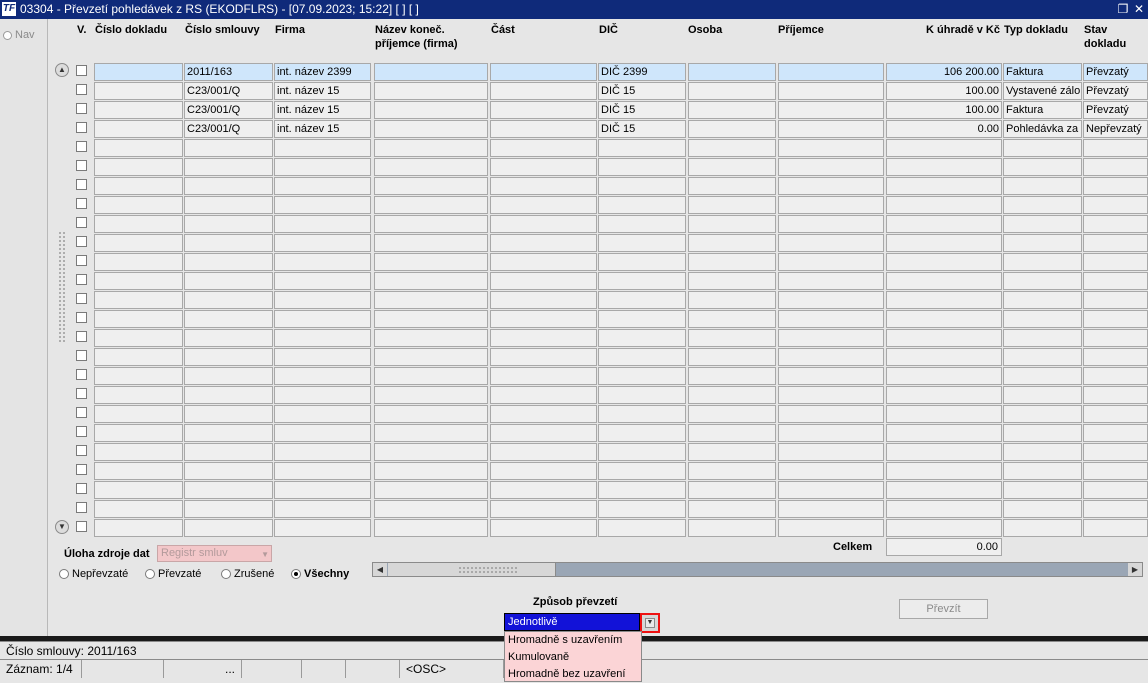 The height and width of the screenshot is (683, 1148). Describe the element at coordinates (1123, 9) in the screenshot. I see `restore-icon: ❐` at that location.